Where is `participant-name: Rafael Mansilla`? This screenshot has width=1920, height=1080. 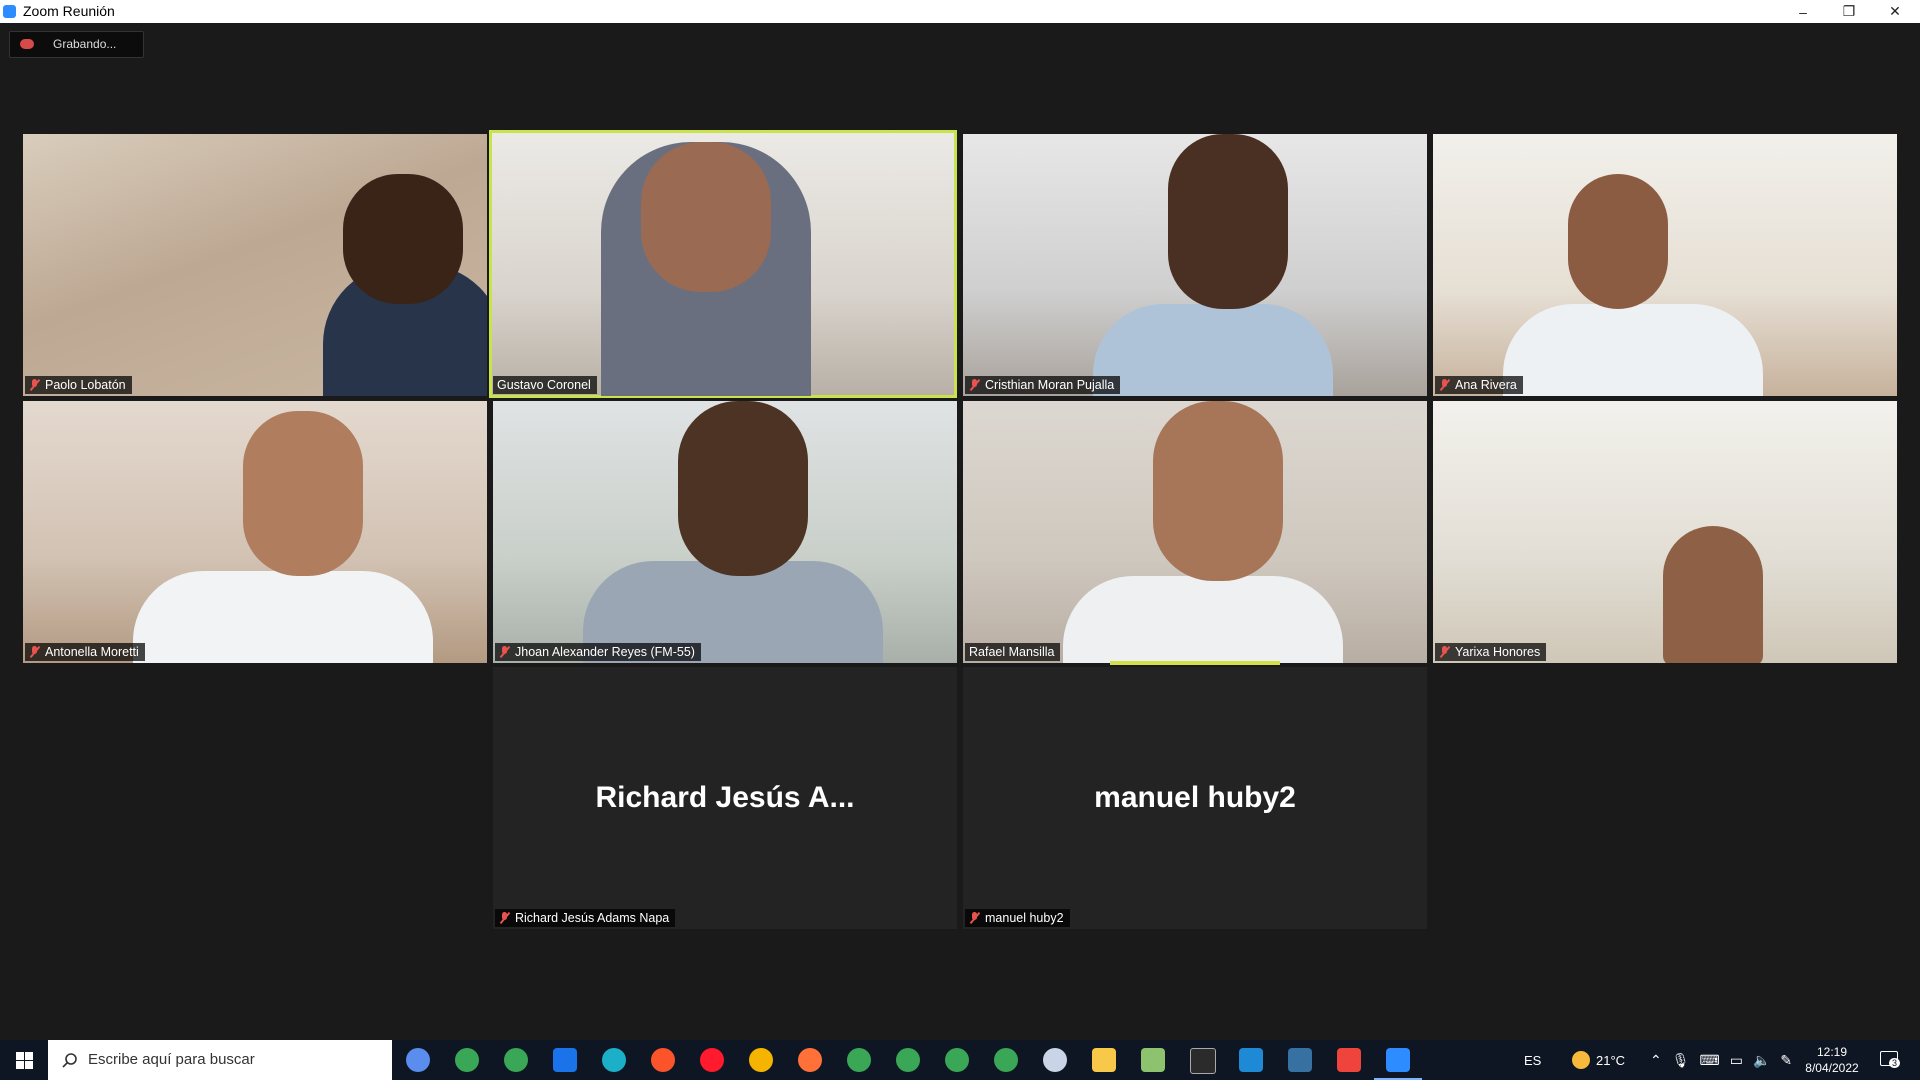 participant-name: Rafael Mansilla is located at coordinates (1012, 652).